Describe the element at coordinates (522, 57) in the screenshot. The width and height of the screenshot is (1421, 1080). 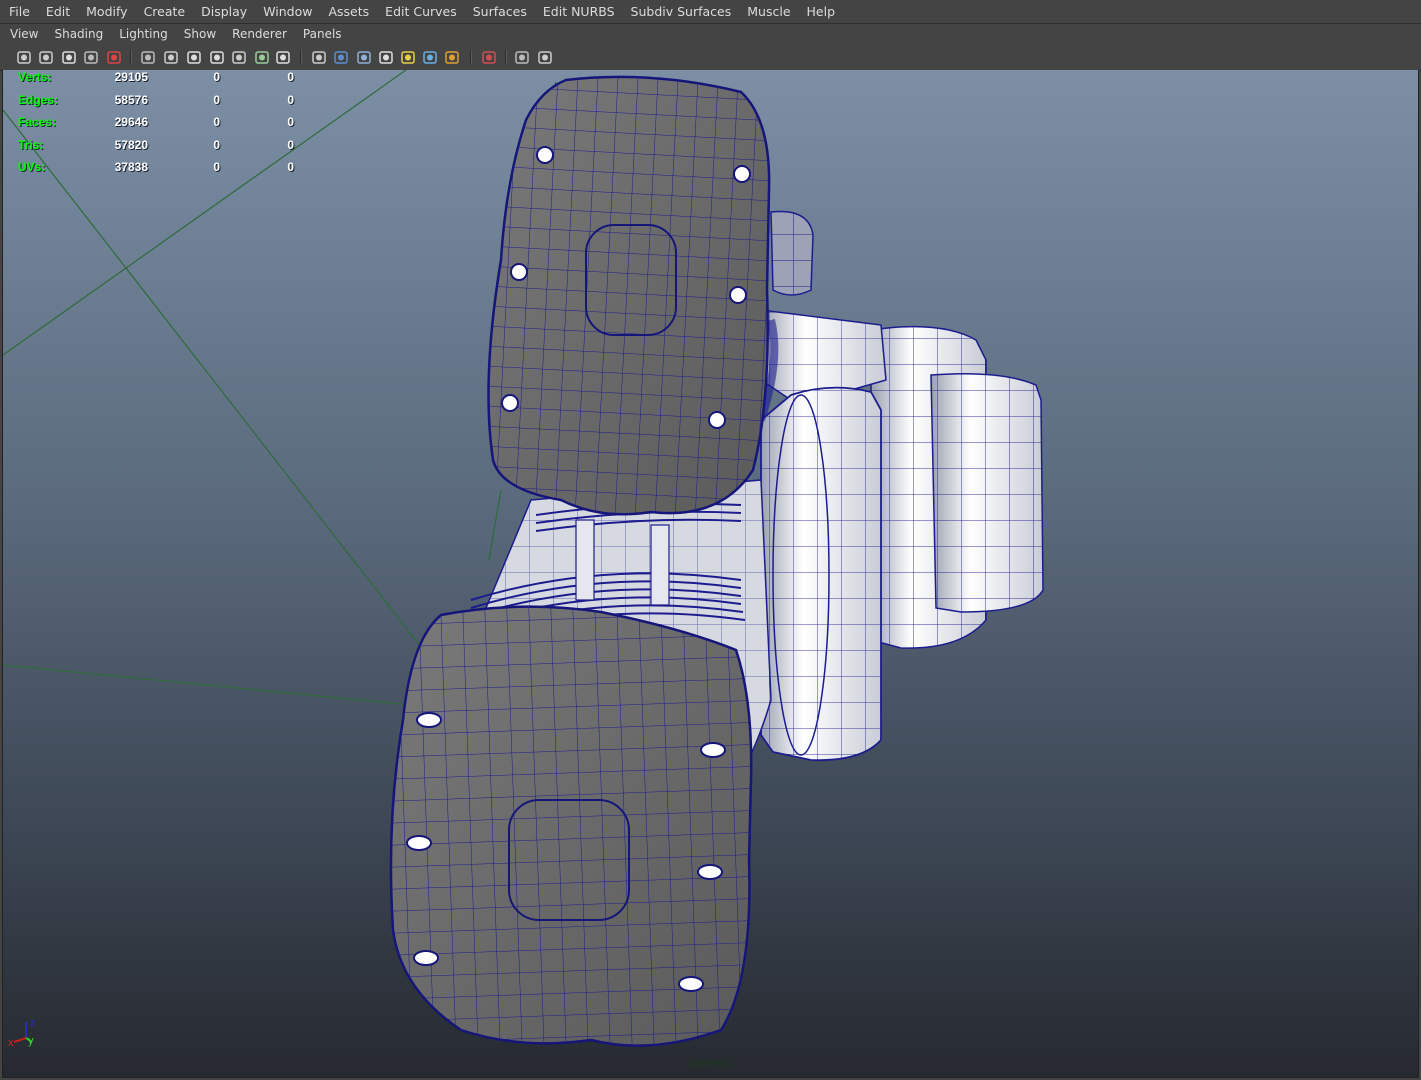
I see `xray-joints-icon` at that location.